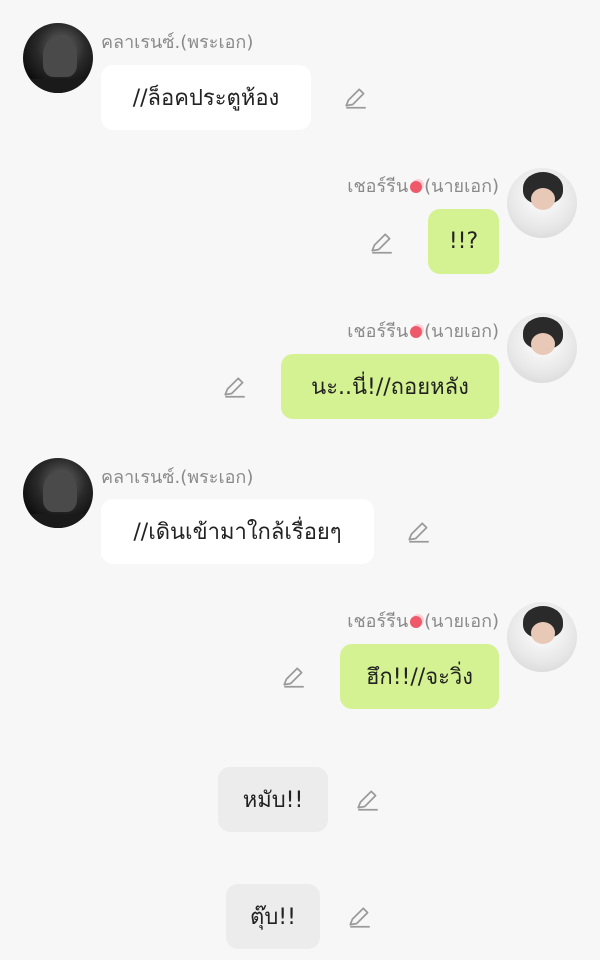 The width and height of the screenshot is (600, 960). Describe the element at coordinates (463, 241) in the screenshot. I see `message-bubble: !!?` at that location.